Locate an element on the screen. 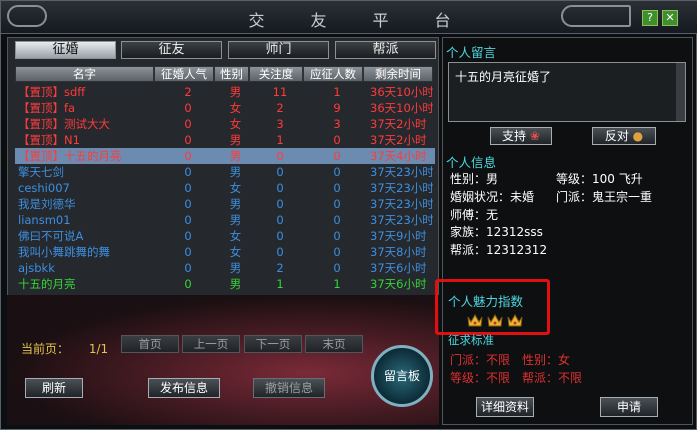  column-header-gender: 性别 is located at coordinates (231, 74).